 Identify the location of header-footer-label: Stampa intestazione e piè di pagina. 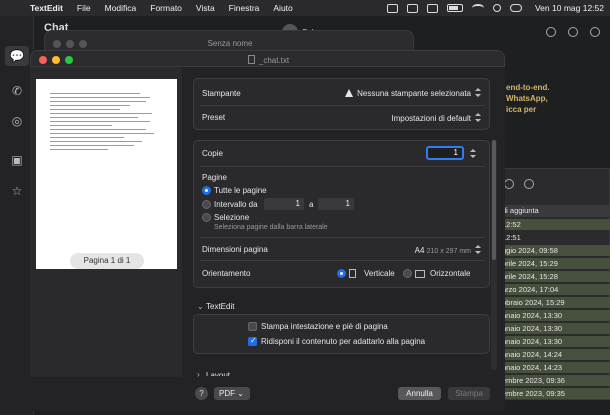
(324, 326).